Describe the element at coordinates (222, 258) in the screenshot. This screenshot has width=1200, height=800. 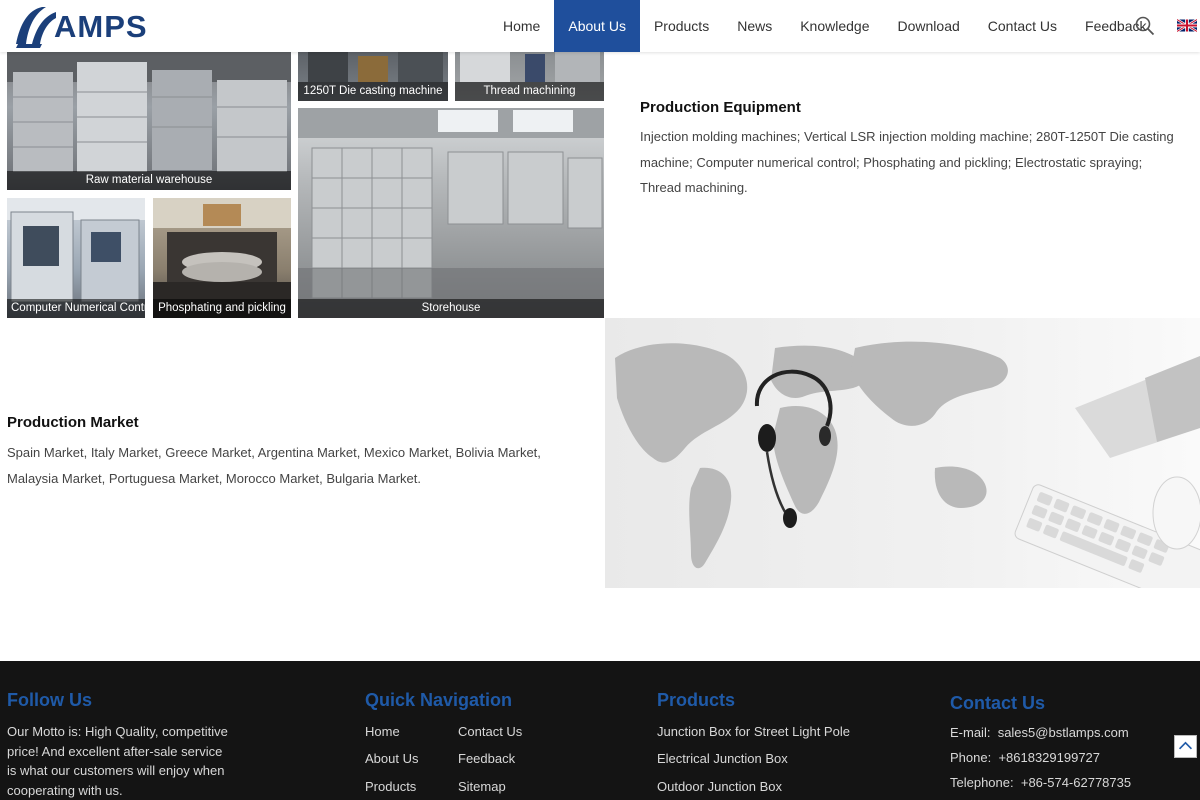
I see `photo-phosphating-pickling: Phosphating and pickling` at that location.